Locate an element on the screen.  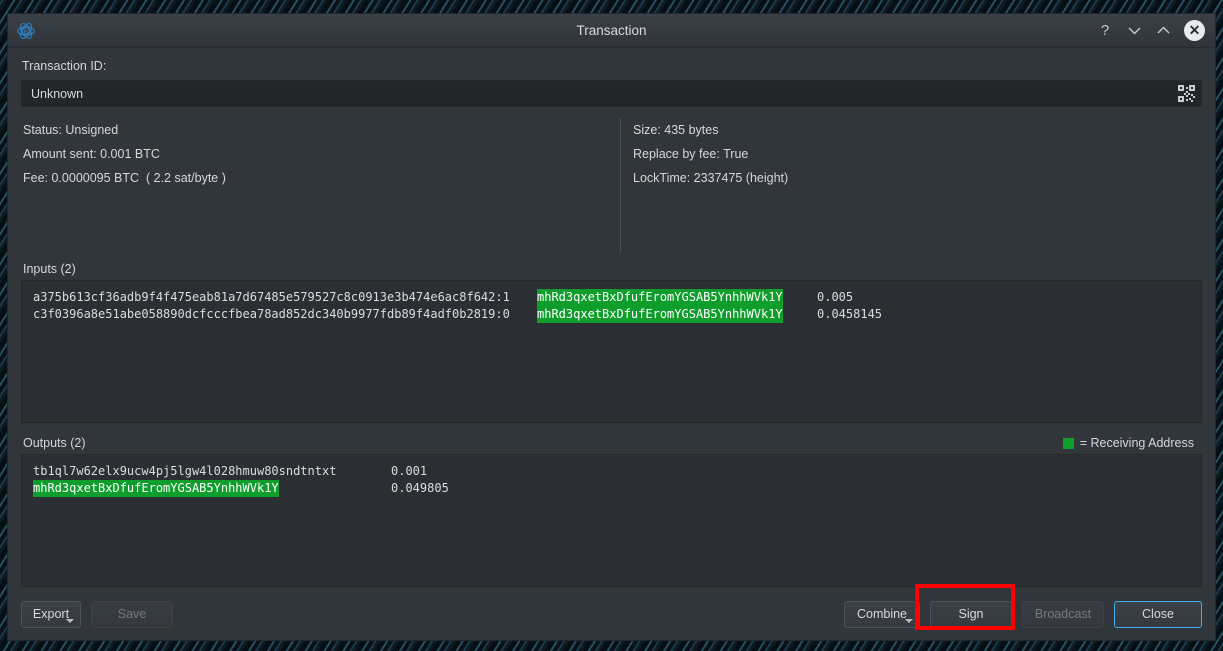
fee-line: Fee: 0.0000095 BTC ( 2.2 sat/byte ) is located at coordinates (124, 178).